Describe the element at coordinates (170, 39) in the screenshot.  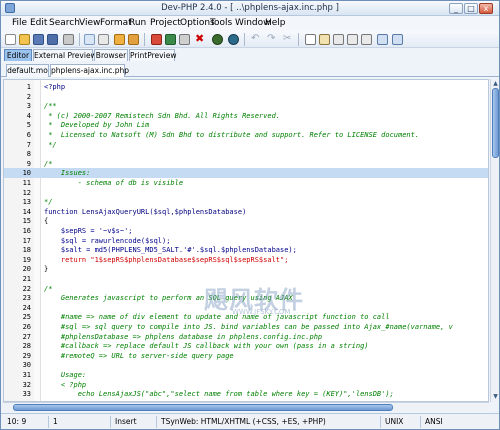
I see `debug-icon` at that location.